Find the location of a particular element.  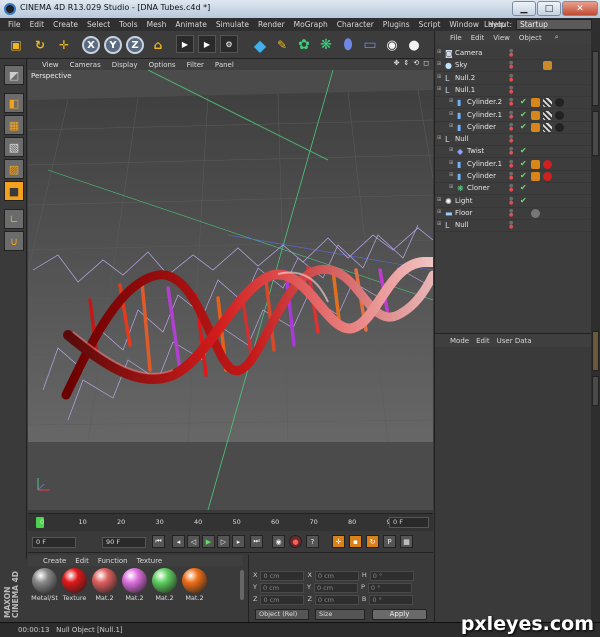

object-name: Floor is located at coordinates (463, 213).